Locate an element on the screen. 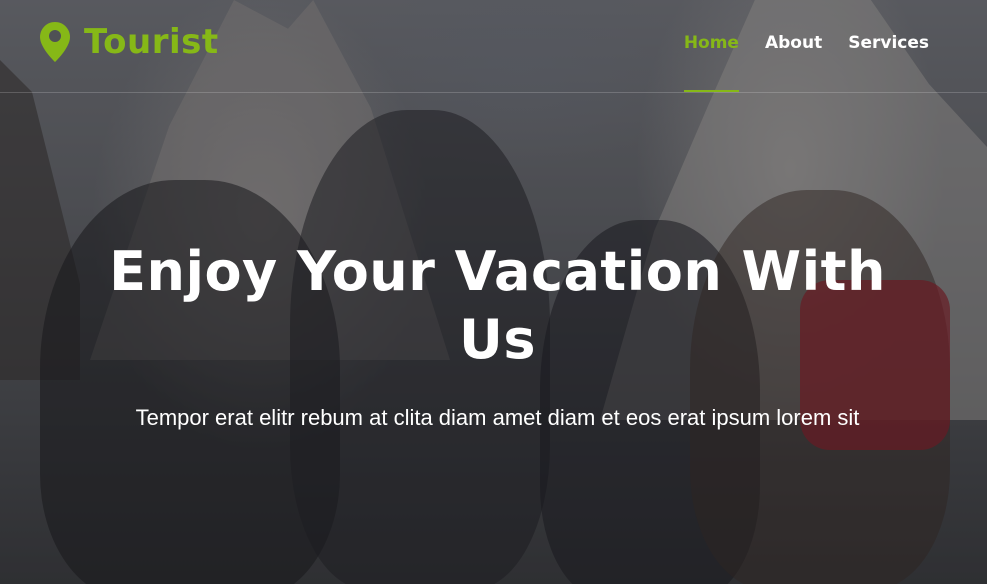 This screenshot has width=987, height=584. brand-logo: Tourist is located at coordinates (129, 42).